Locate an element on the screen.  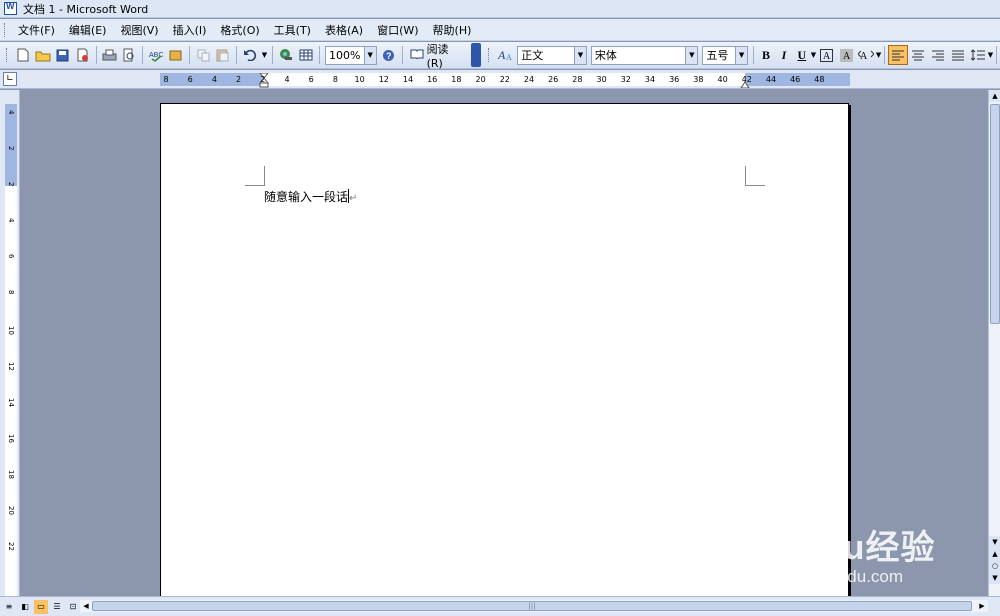
menubar-grip is located at coordinates (5, 29).